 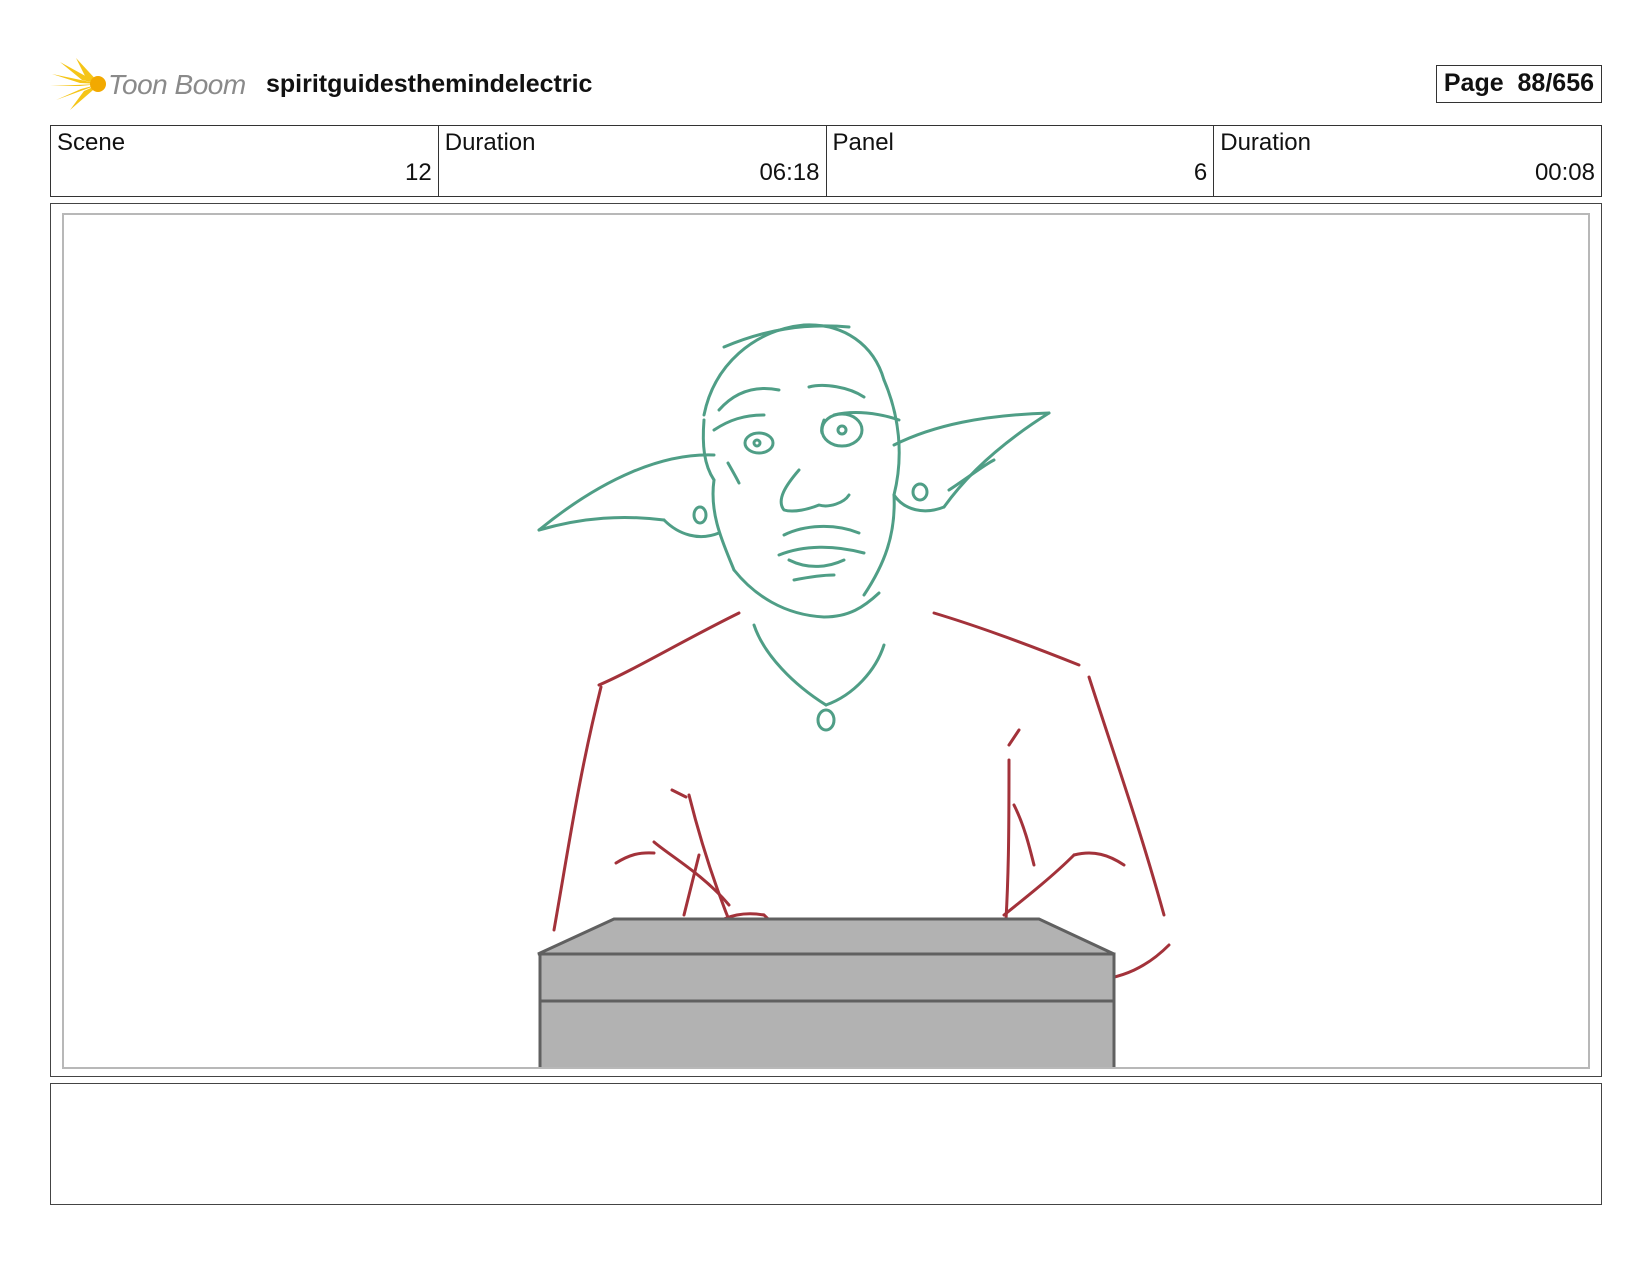 I want to click on scene-duration-value: 06:18, so click(x=789, y=172).